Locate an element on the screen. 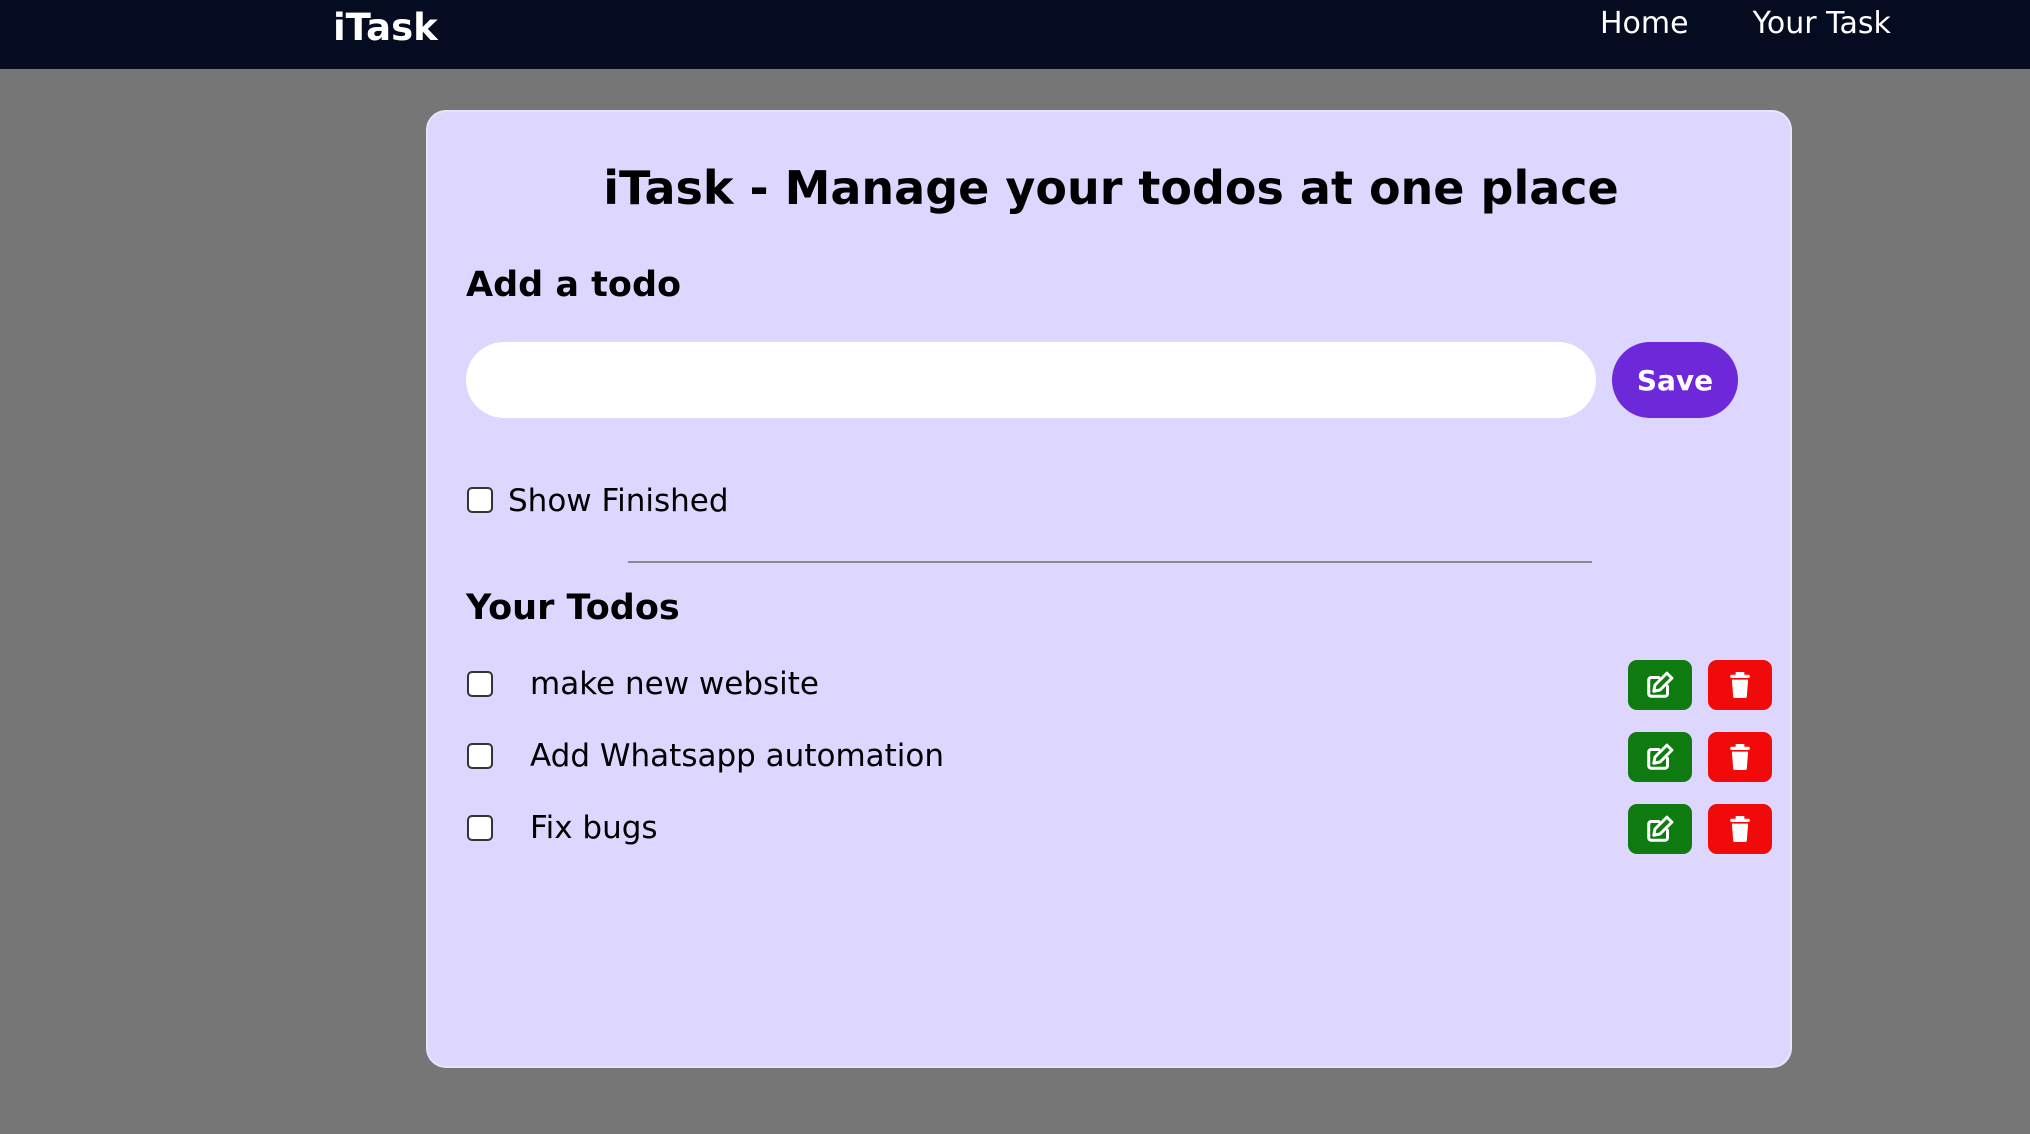  navbar: iTask Home Your Task is located at coordinates (1015, 34).